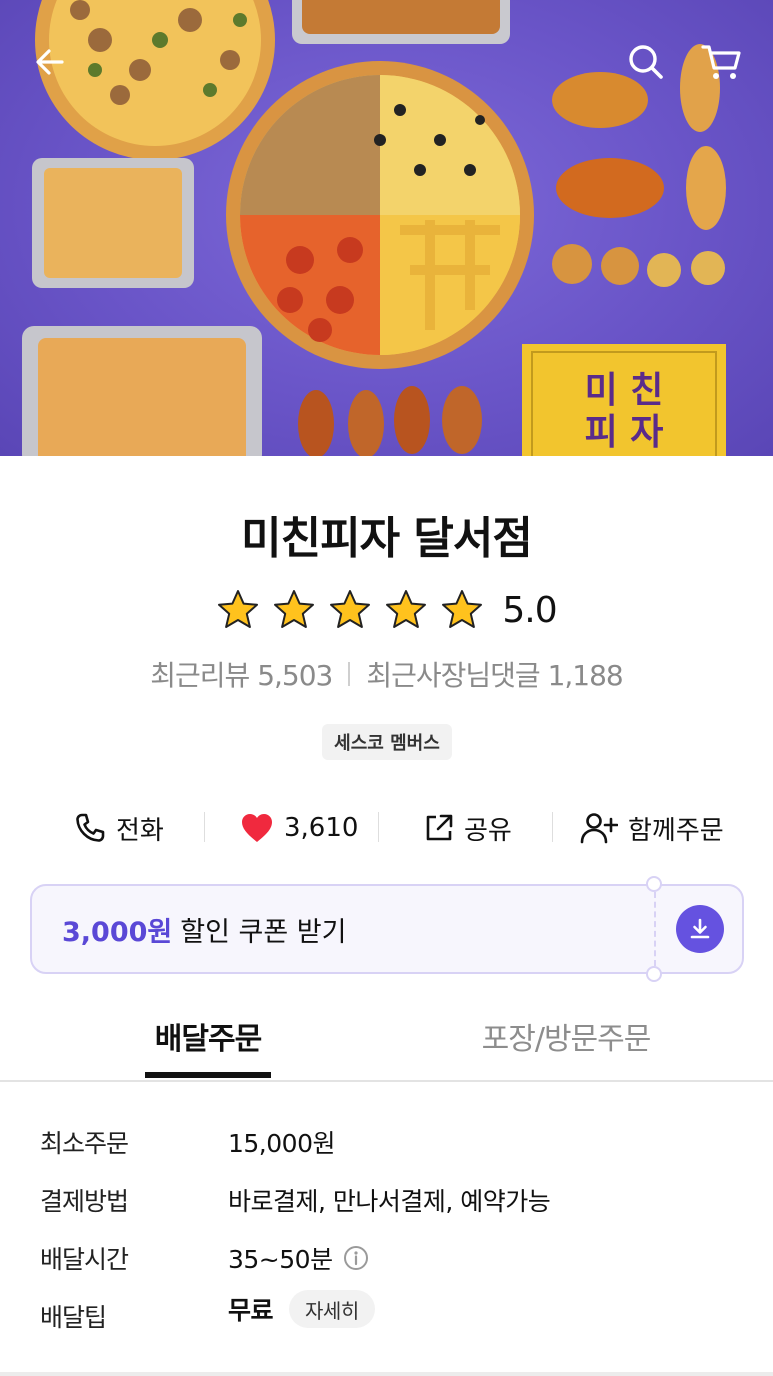 The width and height of the screenshot is (773, 1376). Describe the element at coordinates (208, 1044) in the screenshot. I see `tab-delivery-order: 배달주문` at that location.